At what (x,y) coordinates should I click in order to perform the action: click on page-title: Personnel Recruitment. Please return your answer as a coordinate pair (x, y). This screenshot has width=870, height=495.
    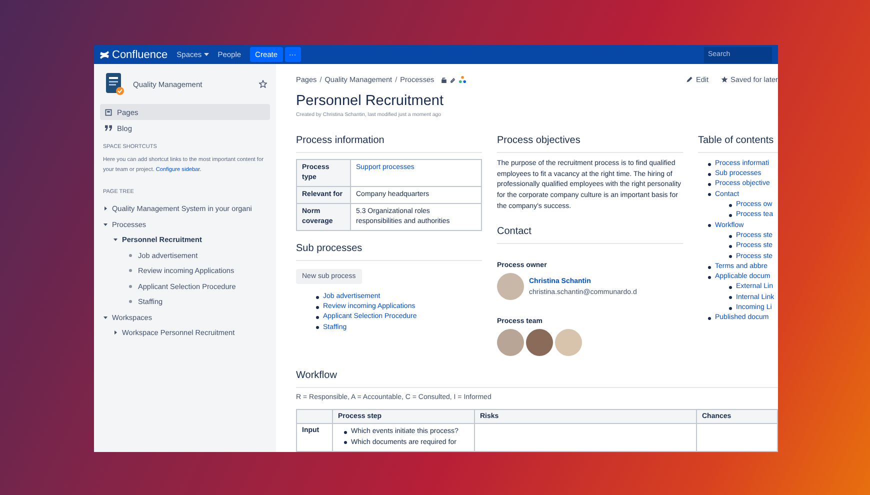
    Looking at the image, I should click on (370, 100).